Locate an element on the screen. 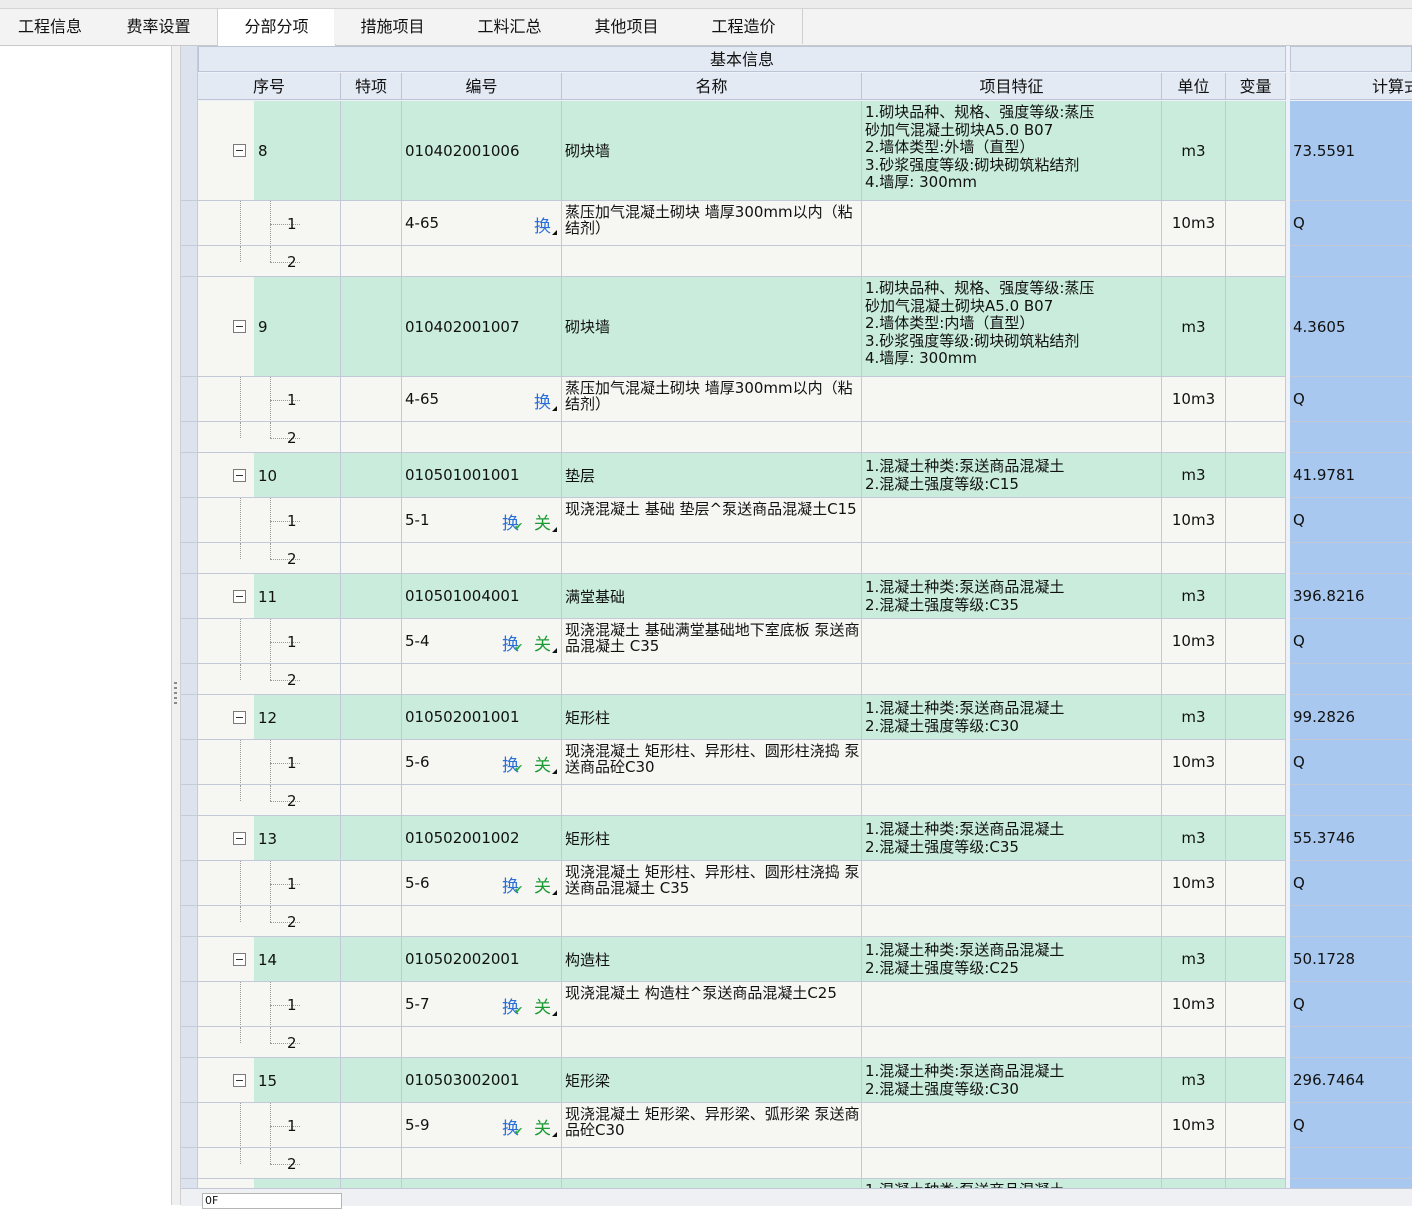 Image resolution: width=1412 pixels, height=1209 pixels. cell-name: 现浇混凝土 矩形梁、异形梁、弧形梁 泵送商品砼C30 is located at coordinates (712, 1125).